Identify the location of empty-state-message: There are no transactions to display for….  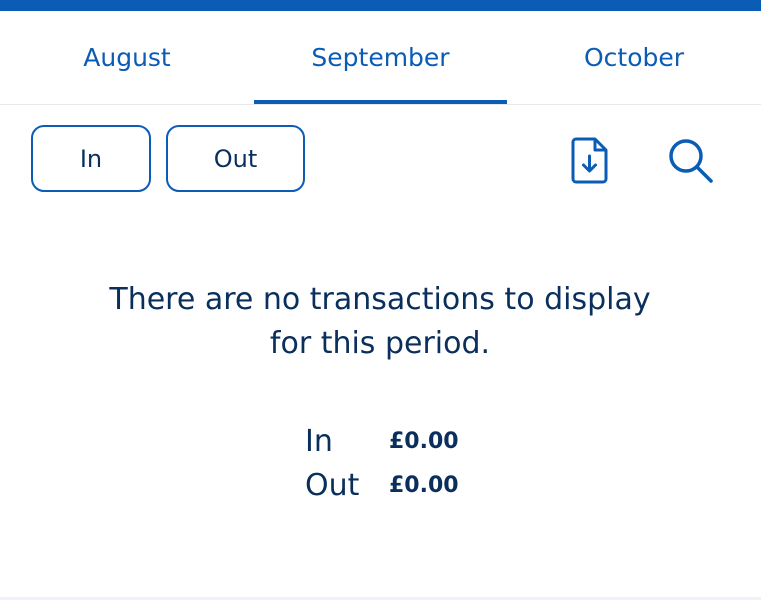
(380, 322).